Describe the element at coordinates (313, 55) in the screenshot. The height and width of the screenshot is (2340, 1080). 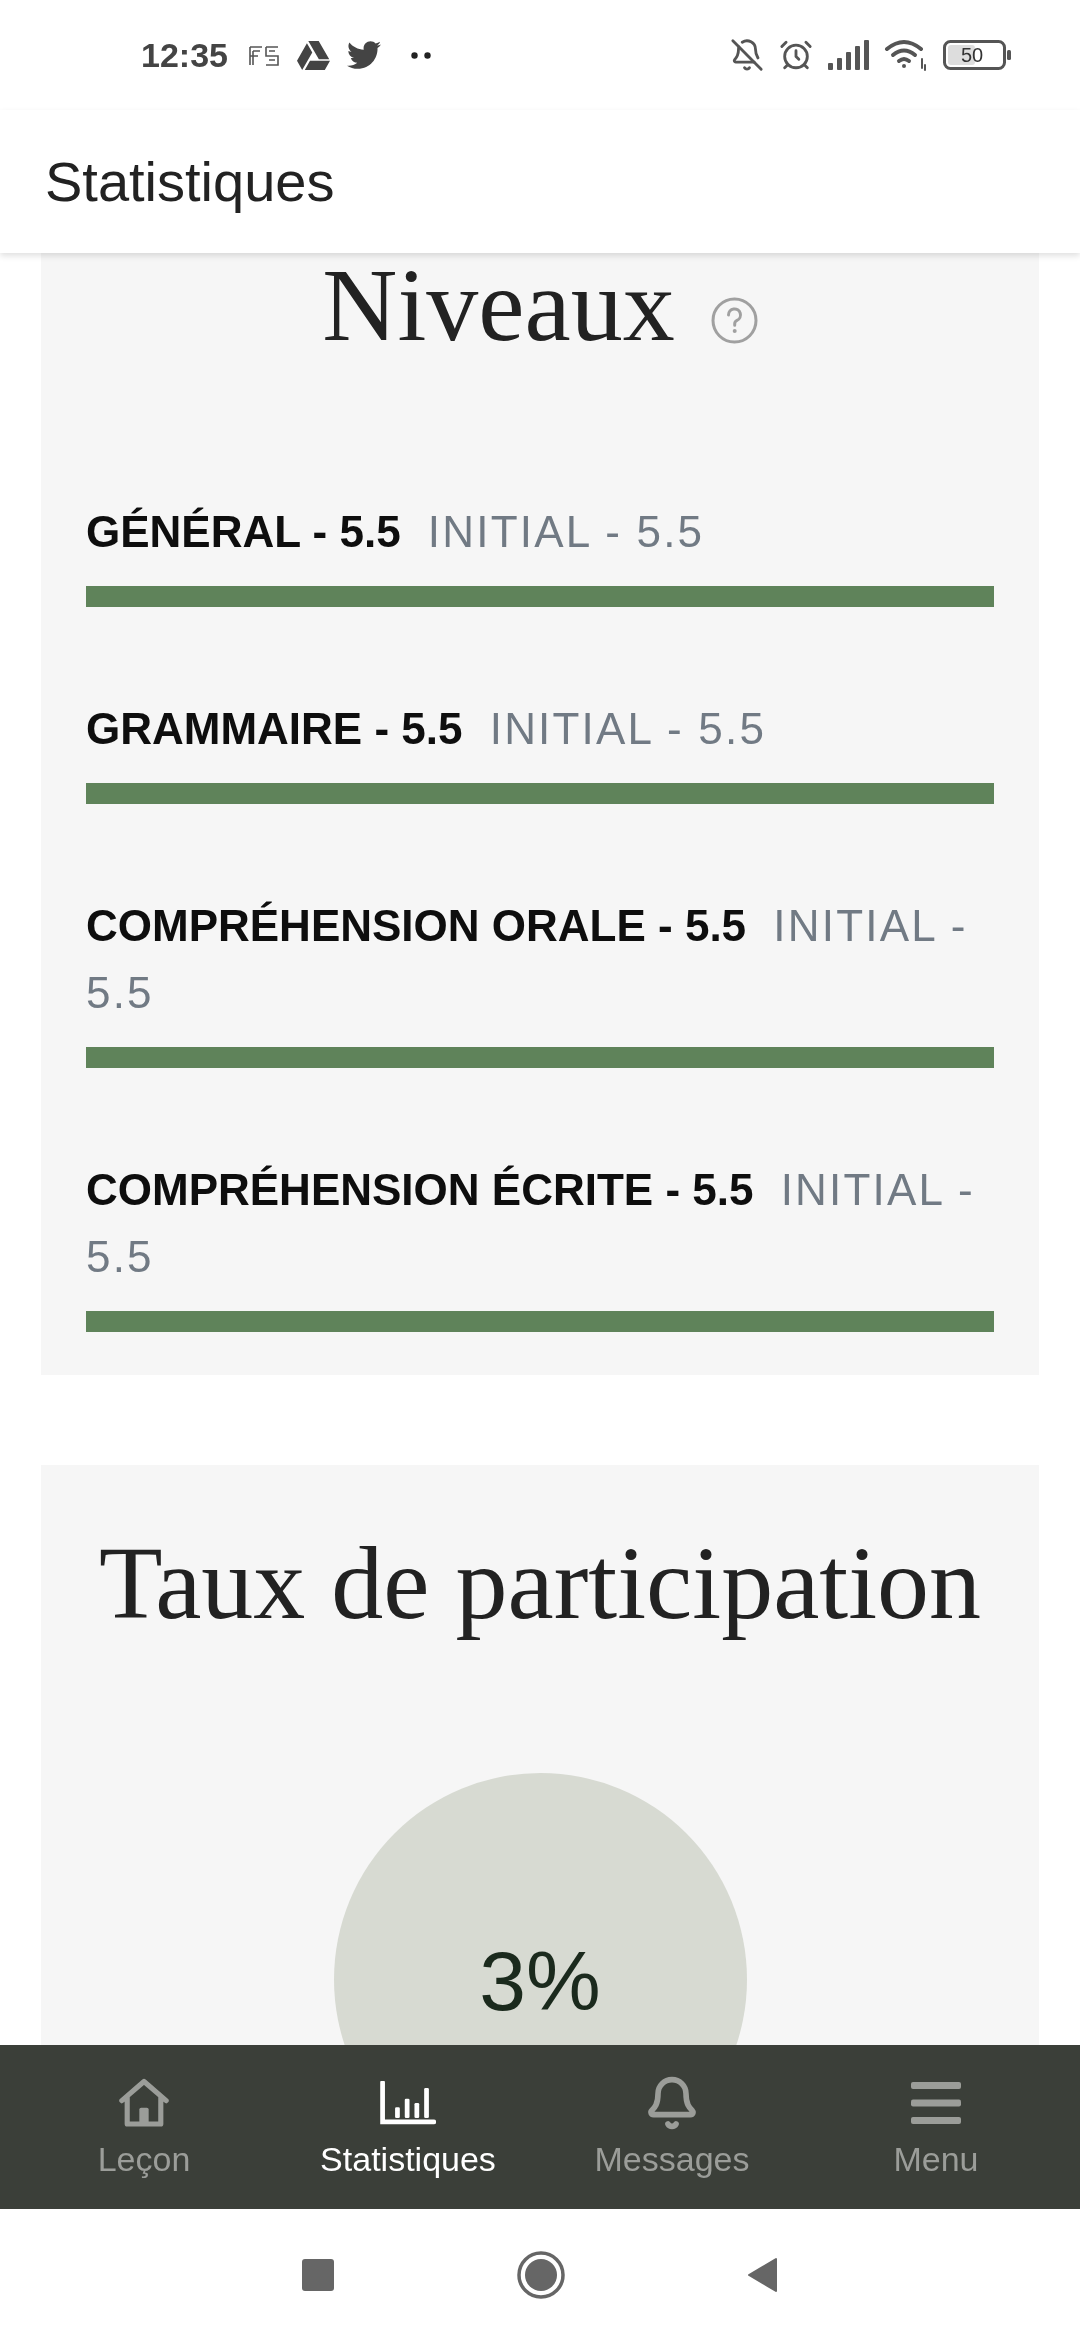
I see `drive-icon` at that location.